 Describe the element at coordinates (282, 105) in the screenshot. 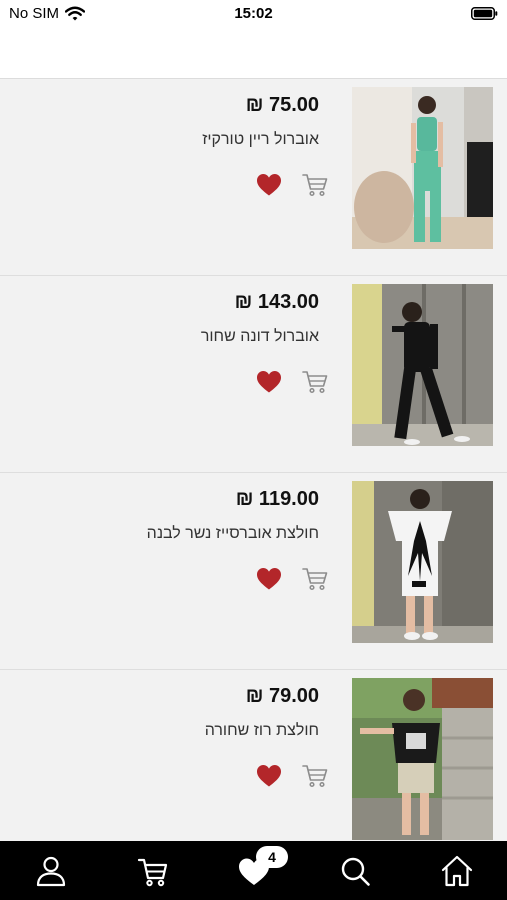

I see `product-price: ₪ 75.00` at that location.